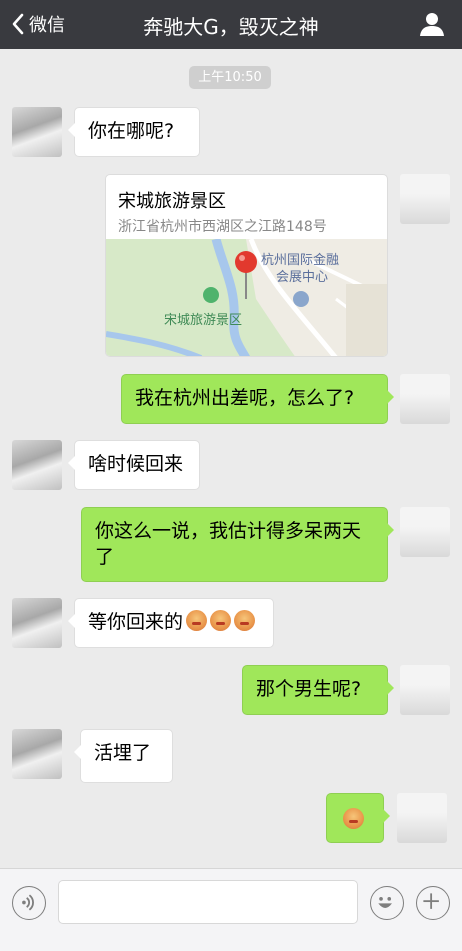 The height and width of the screenshot is (951, 462). What do you see at coordinates (134, 465) in the screenshot?
I see `message-bubble-incoming: 啥时候回来` at bounding box center [134, 465].